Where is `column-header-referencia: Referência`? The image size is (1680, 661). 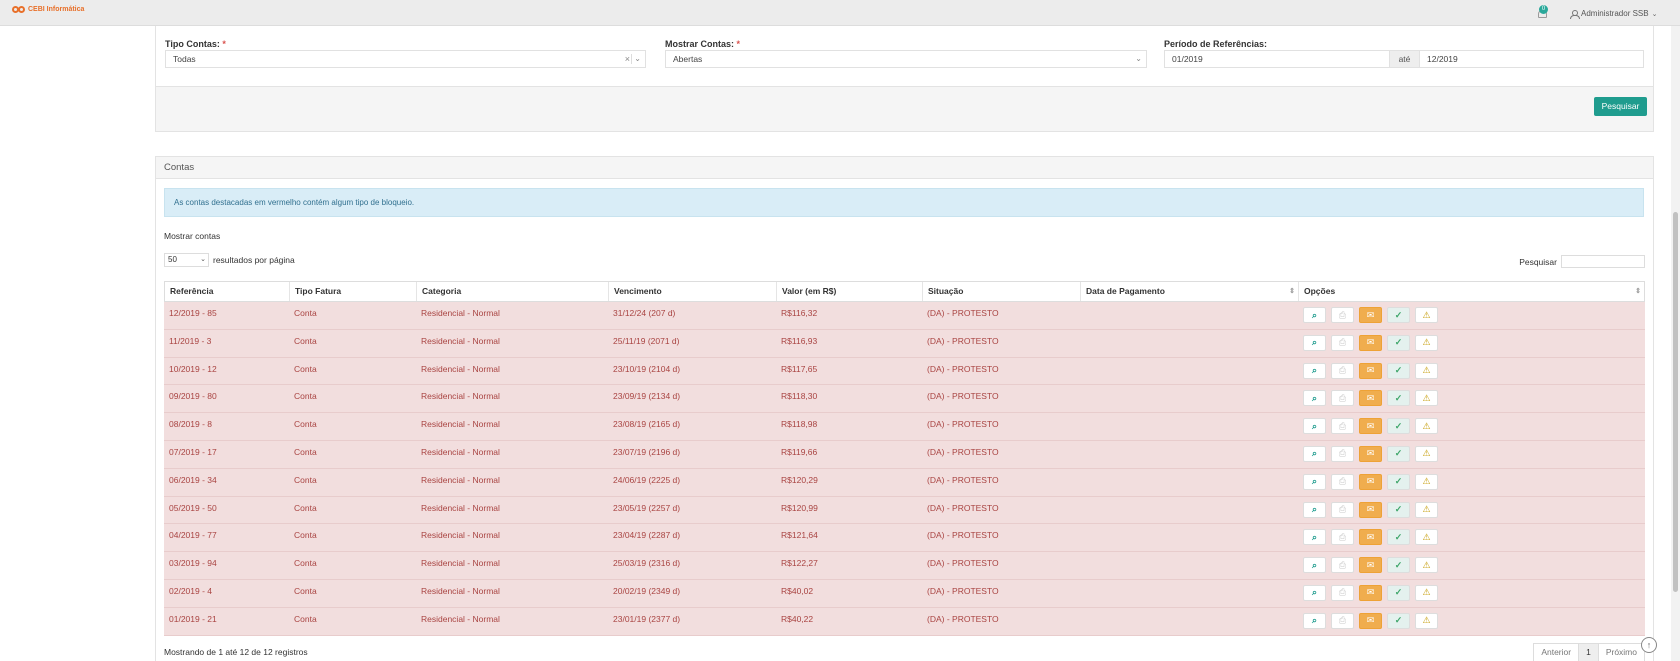
column-header-referencia: Referência is located at coordinates (226, 291).